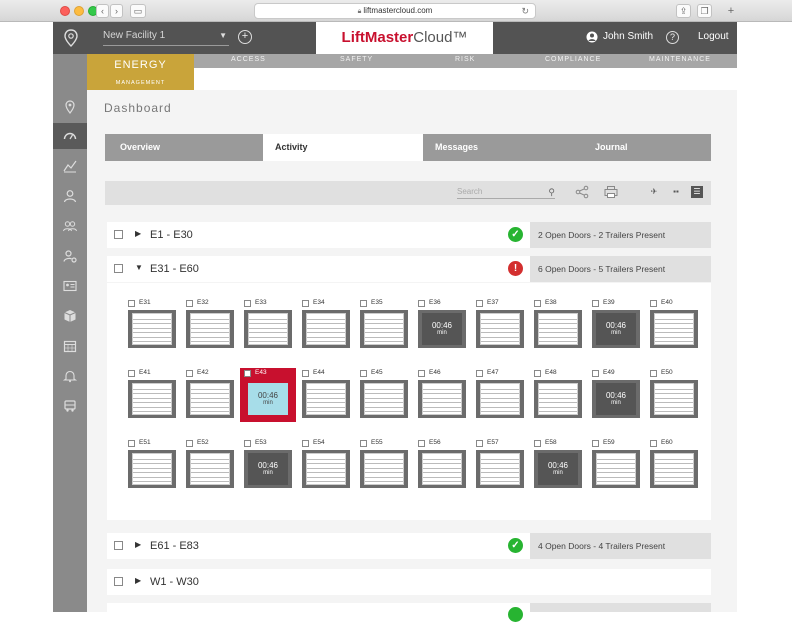  What do you see at coordinates (500, 394) in the screenshot?
I see `dock-door-e47: E47` at bounding box center [500, 394].